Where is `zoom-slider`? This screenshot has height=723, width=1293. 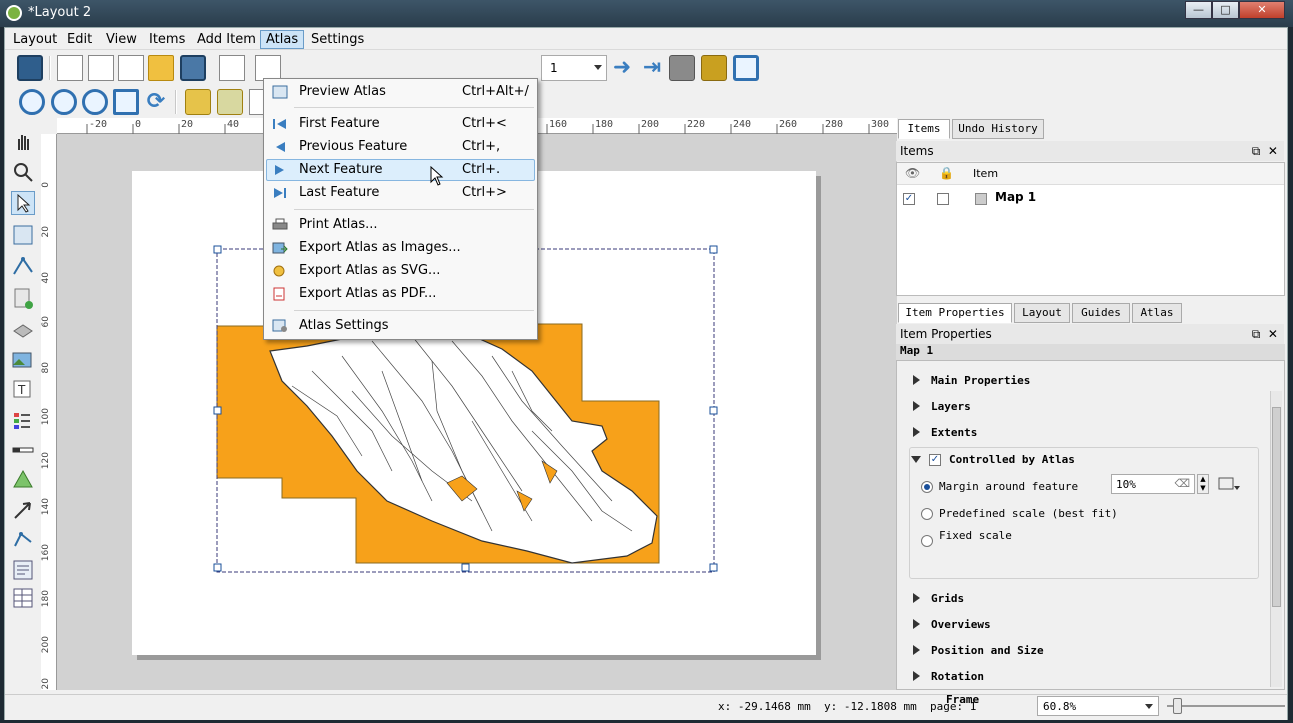 zoom-slider is located at coordinates (1226, 706).